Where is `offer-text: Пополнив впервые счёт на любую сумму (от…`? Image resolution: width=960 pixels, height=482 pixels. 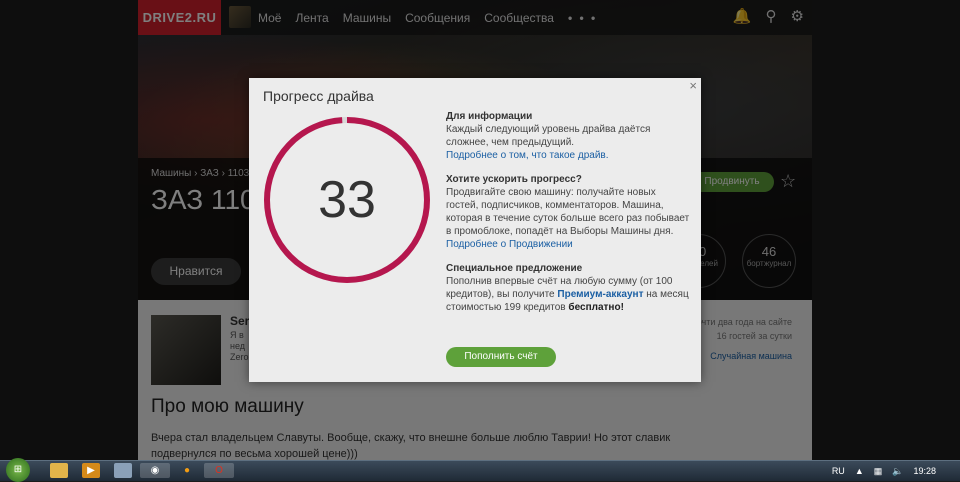 offer-text: Пополнив впервые счёт на любую сумму (от… is located at coordinates (568, 294).